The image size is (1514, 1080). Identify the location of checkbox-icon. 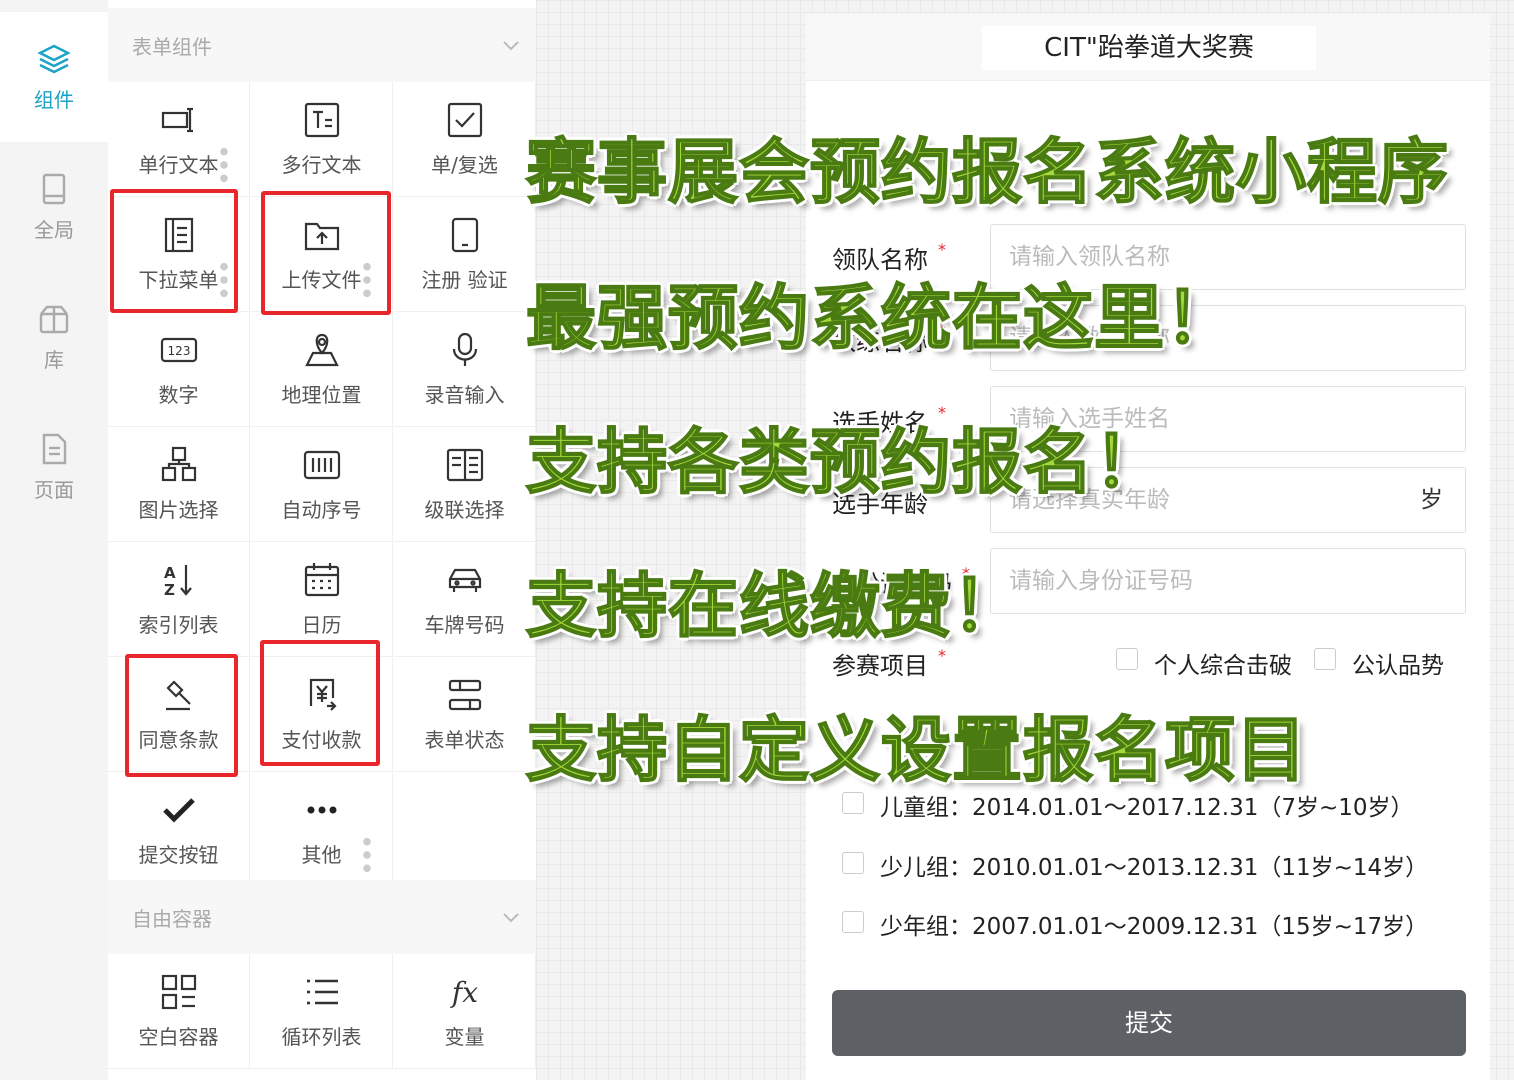
(464, 119).